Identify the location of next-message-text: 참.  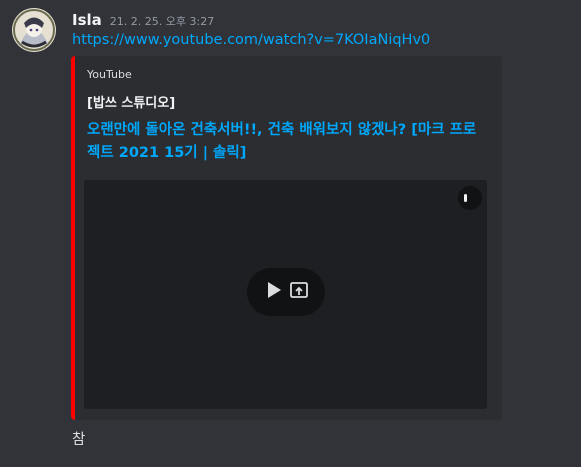
(79, 440).